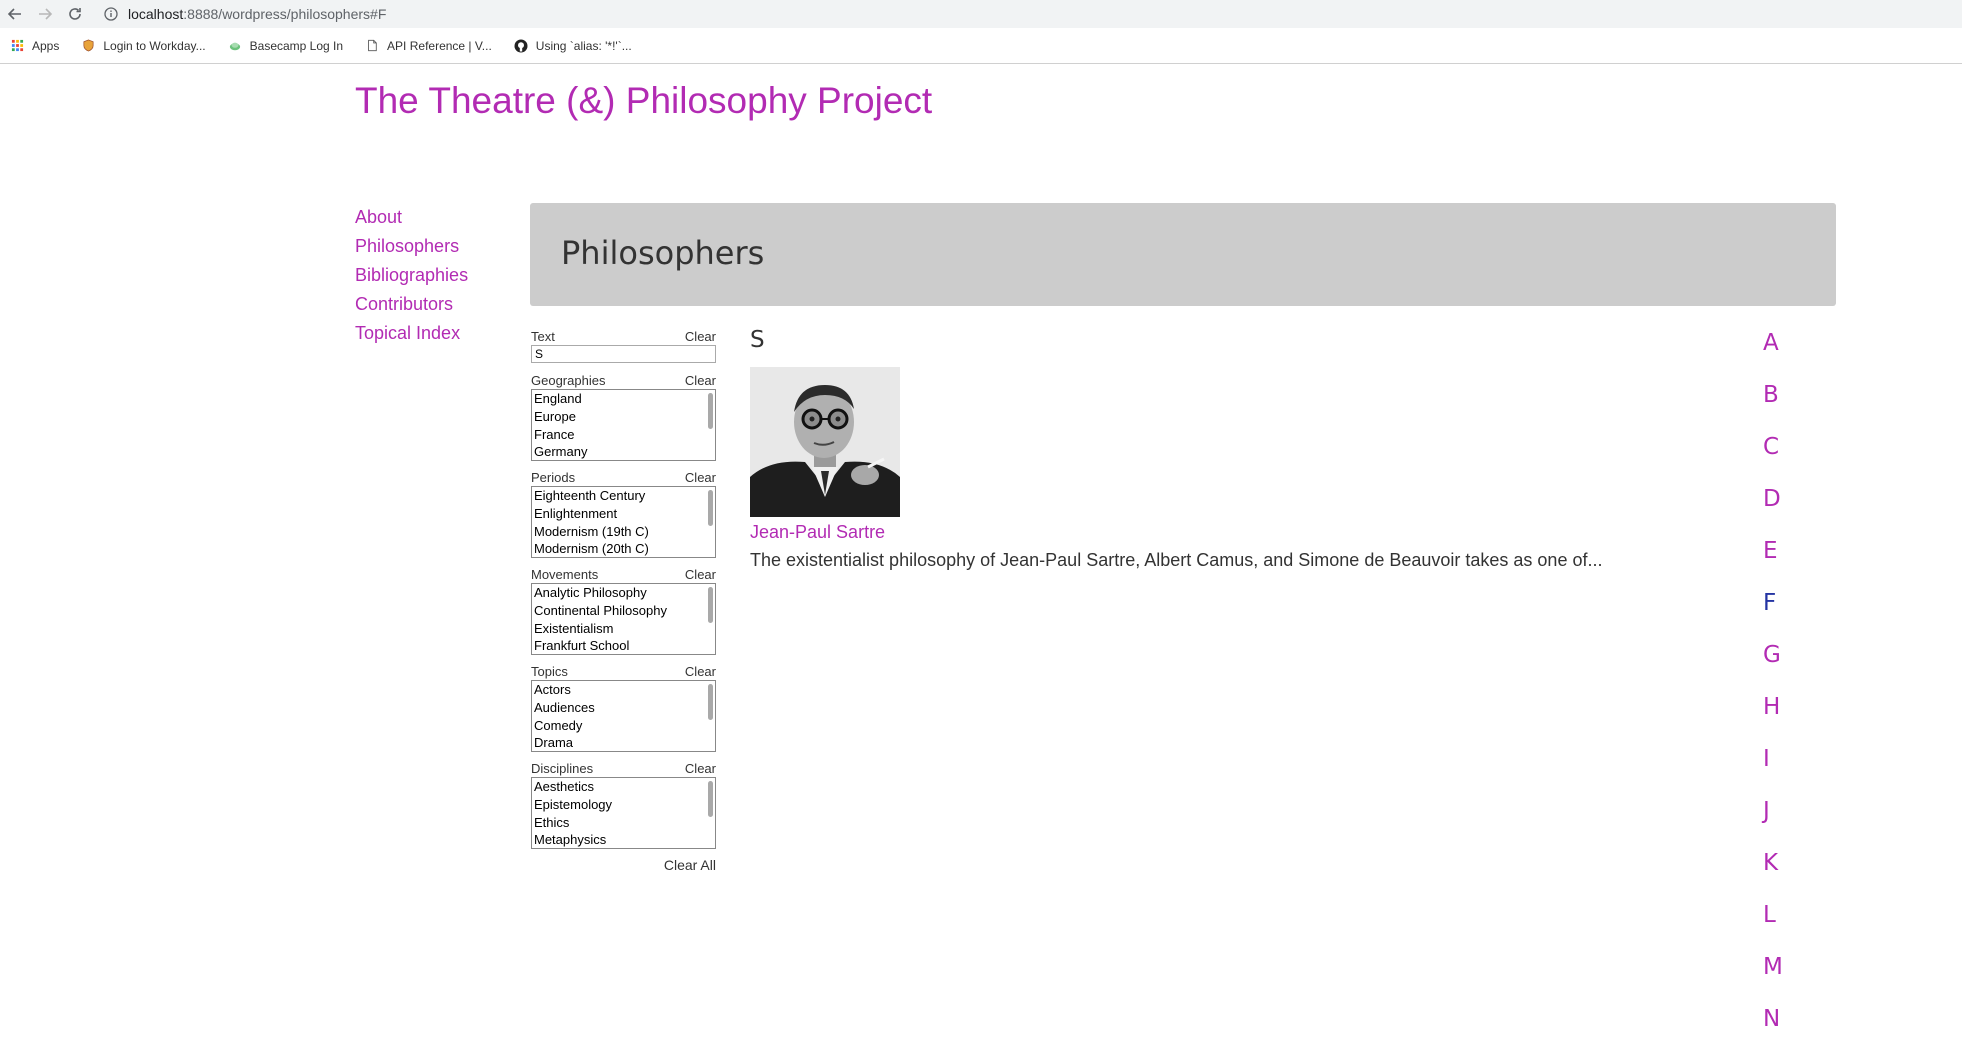 The image size is (1962, 1055). I want to click on letter-link-f: F, so click(1773, 613).